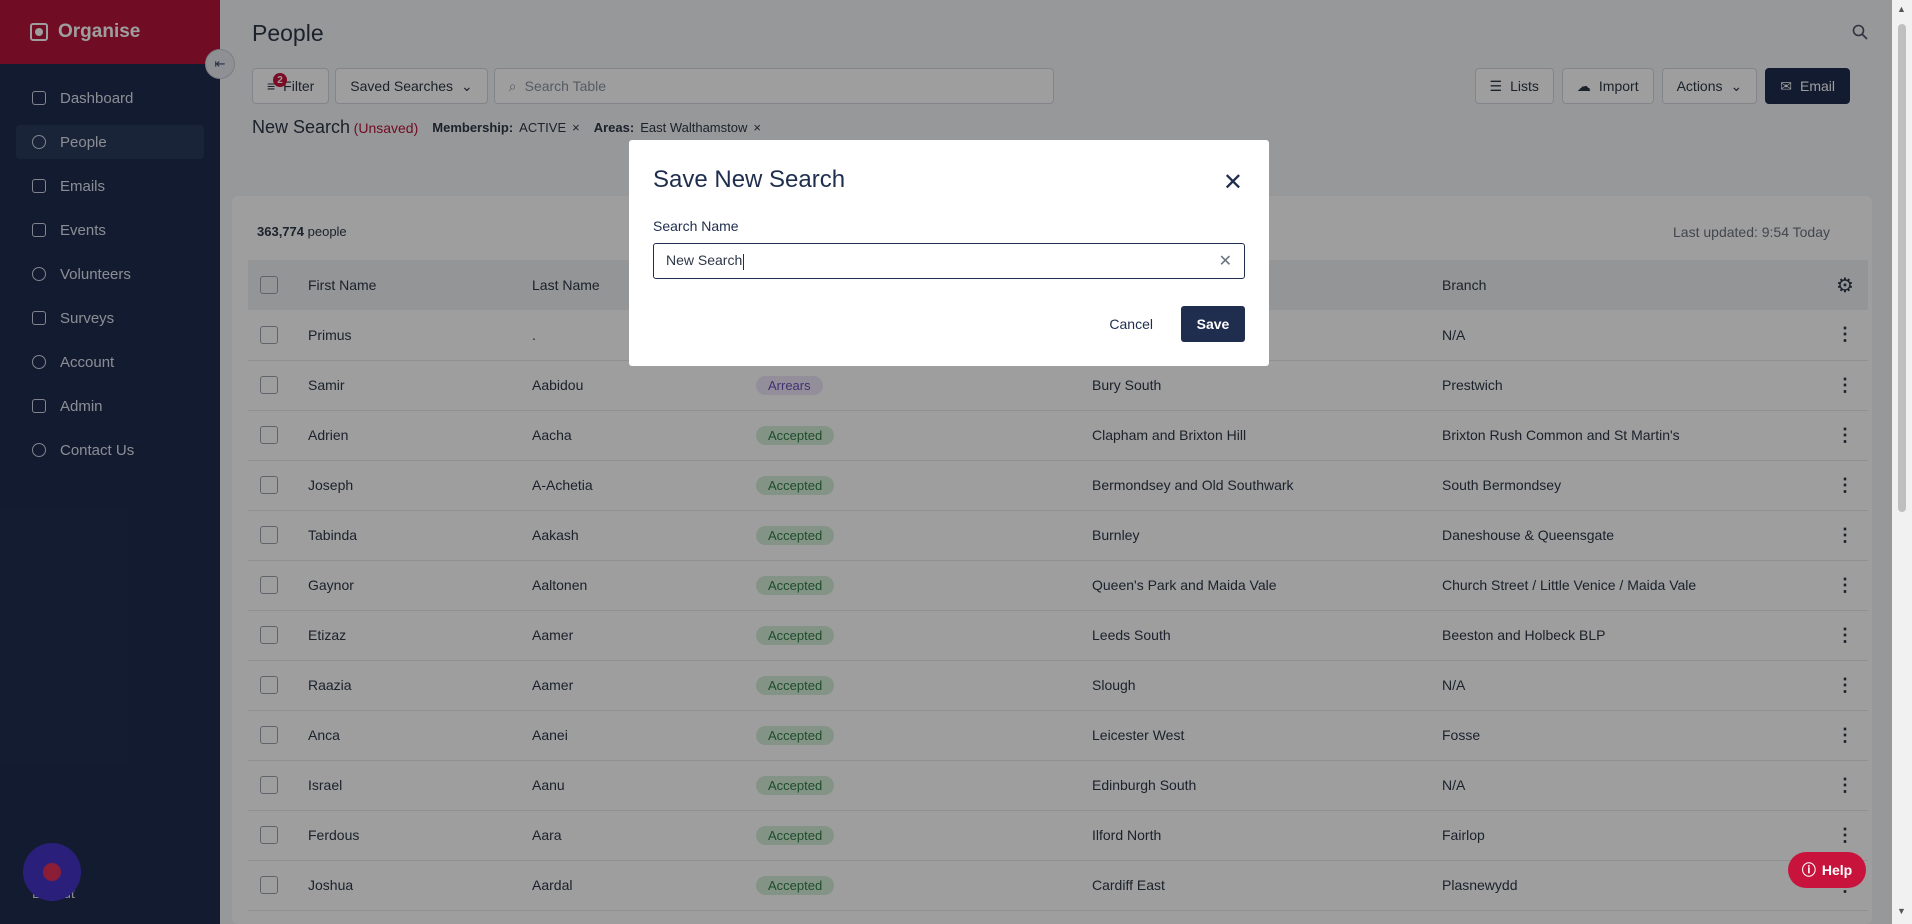  Describe the element at coordinates (1901, 911) in the screenshot. I see `scroll-down-icon: ▼` at that location.